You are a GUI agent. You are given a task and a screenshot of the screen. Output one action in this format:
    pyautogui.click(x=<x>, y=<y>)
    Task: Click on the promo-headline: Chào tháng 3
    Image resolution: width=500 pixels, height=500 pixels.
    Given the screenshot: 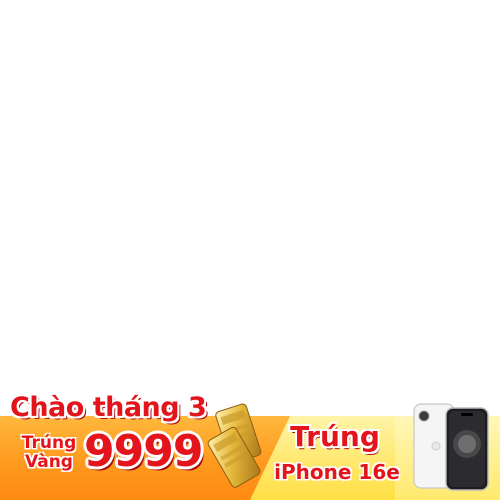 What is the action you would take?
    pyautogui.click(x=108, y=407)
    